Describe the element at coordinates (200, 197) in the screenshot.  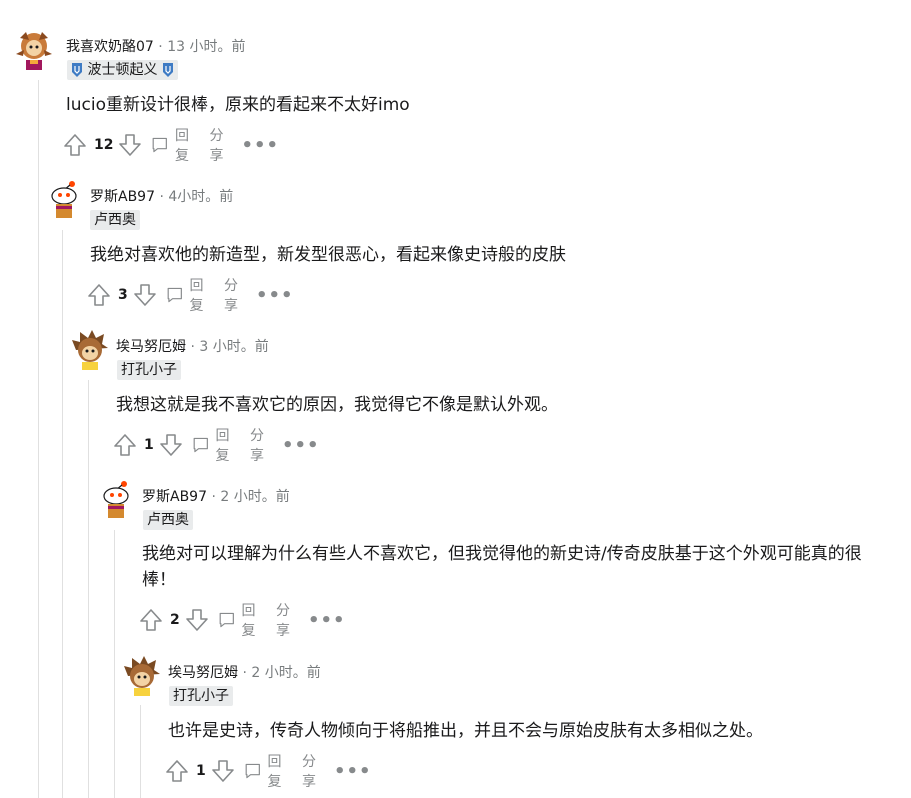
I see `timestamp: 4小时。前` at that location.